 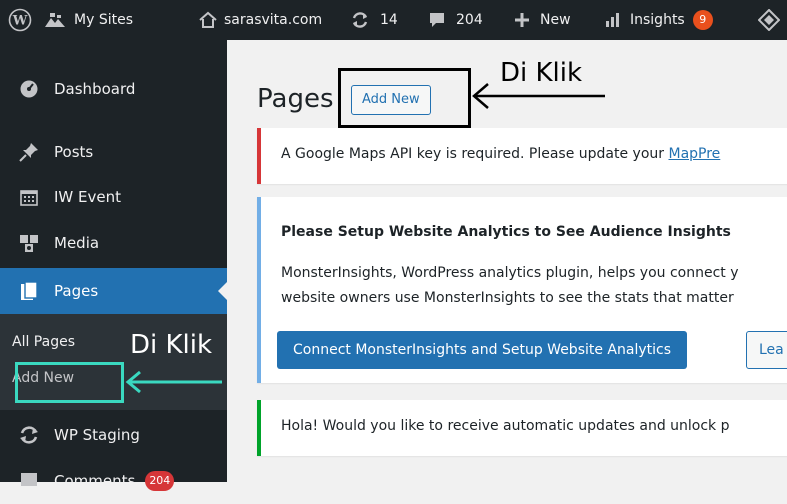 I want to click on new-label: New, so click(x=555, y=20).